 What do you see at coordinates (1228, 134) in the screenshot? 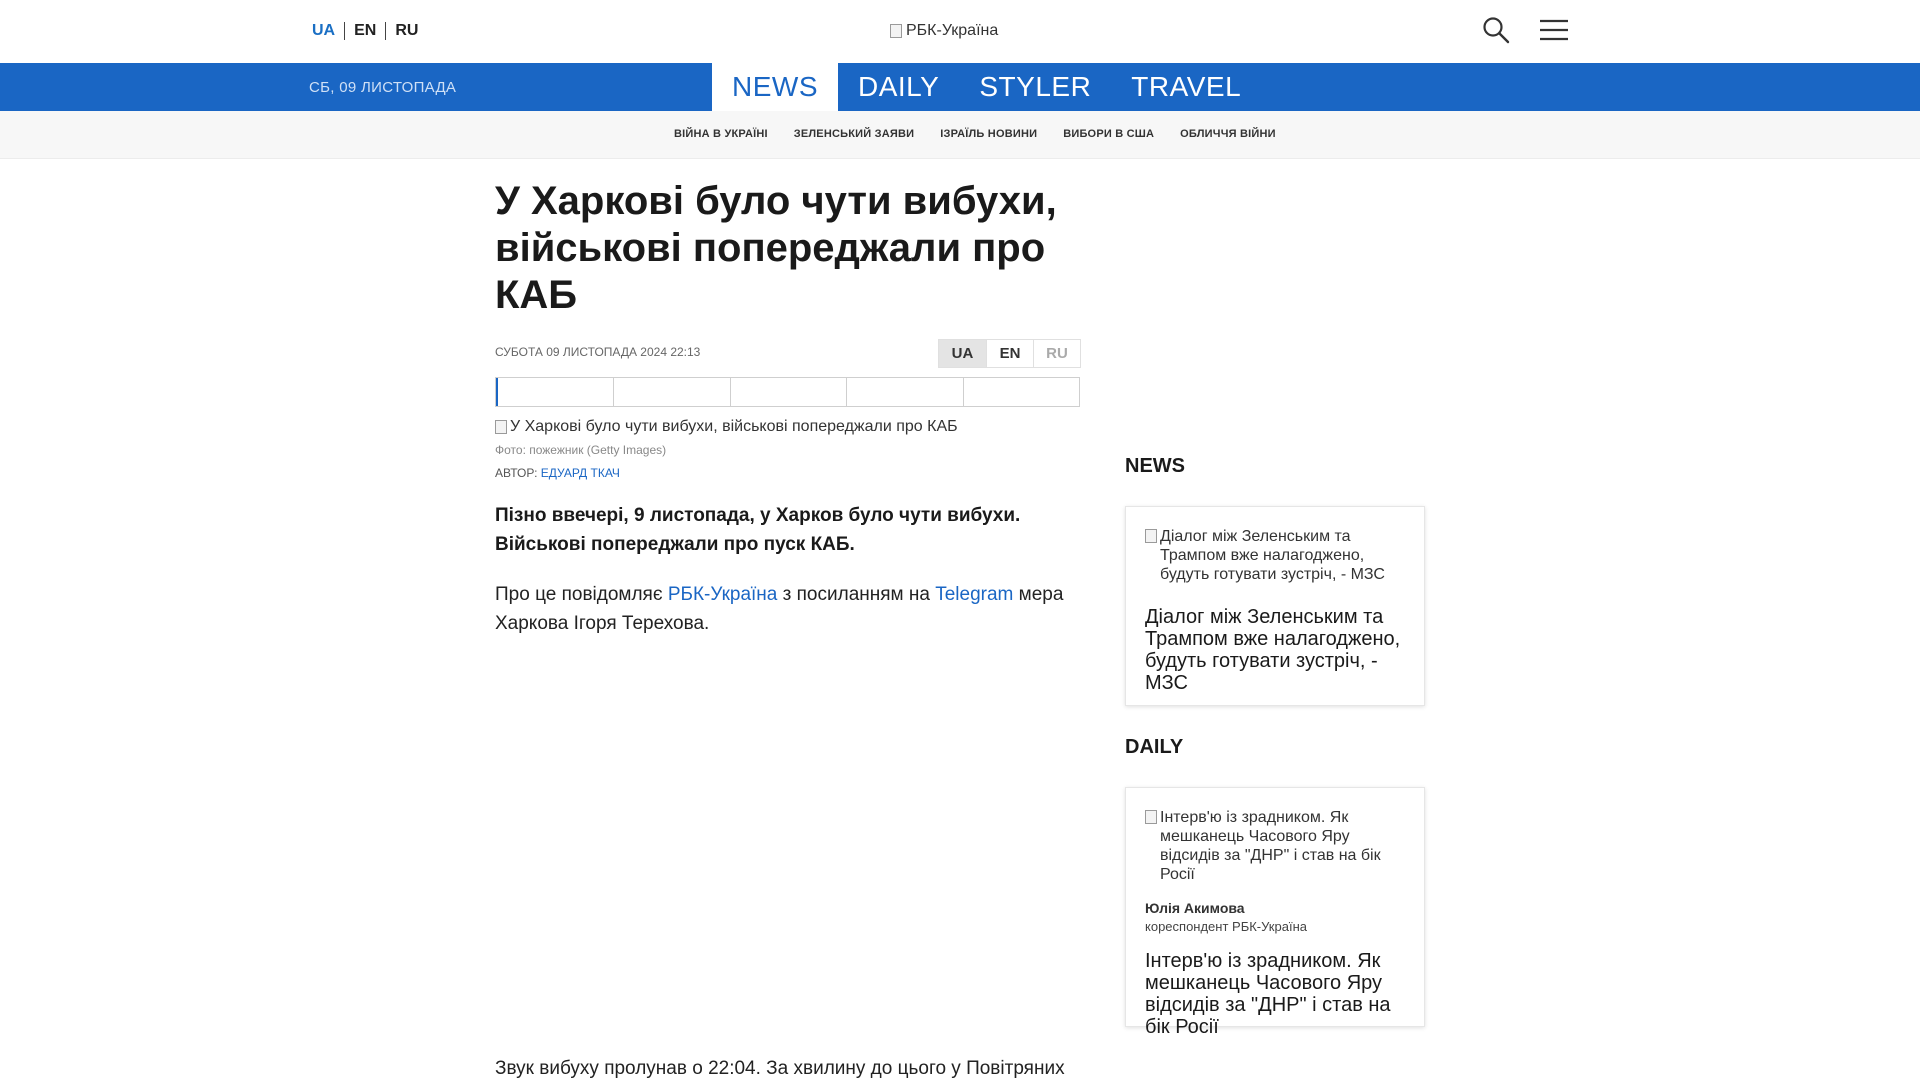
I see `topic-faces-of-war: ОБЛИЧЧЯ ВІЙНИ` at bounding box center [1228, 134].